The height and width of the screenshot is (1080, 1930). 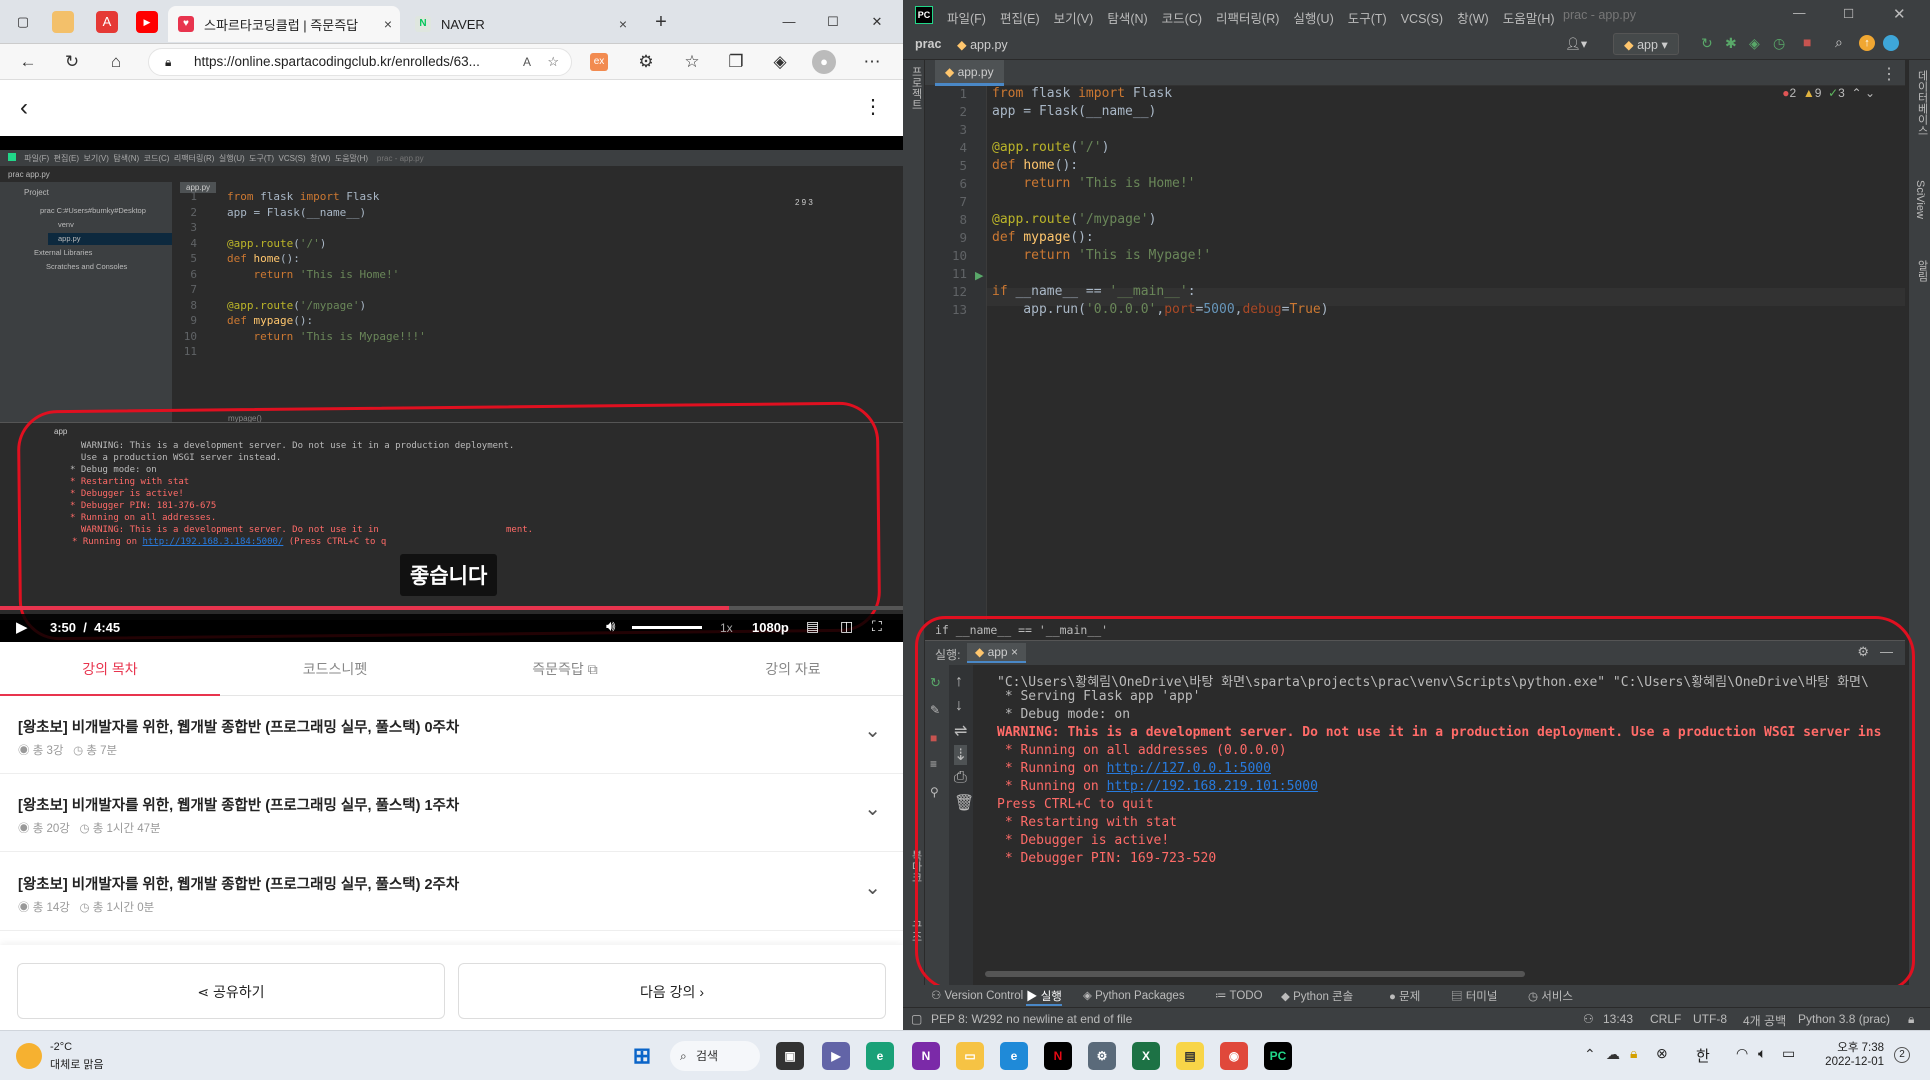 I want to click on tray-chevron-up-icon: ⌃, so click(x=1590, y=1054).